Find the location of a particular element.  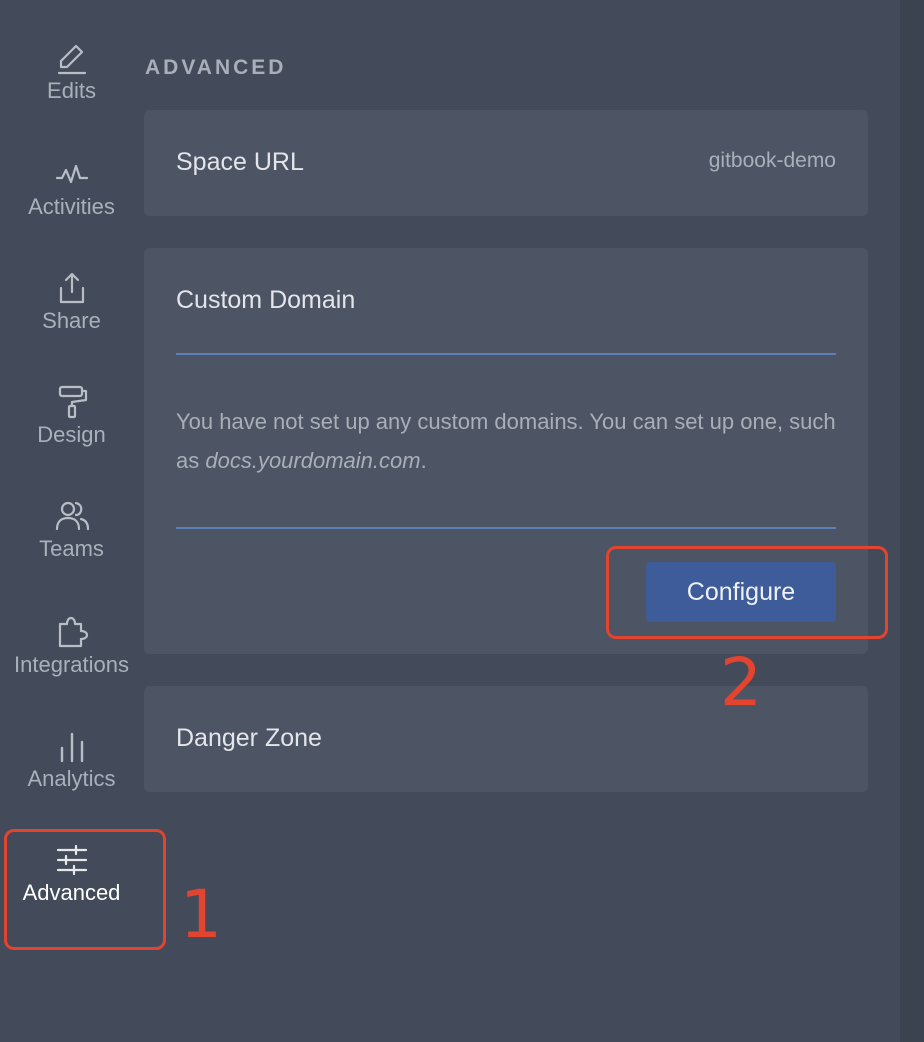

sidebar-item-label: Teams is located at coordinates (71, 548).